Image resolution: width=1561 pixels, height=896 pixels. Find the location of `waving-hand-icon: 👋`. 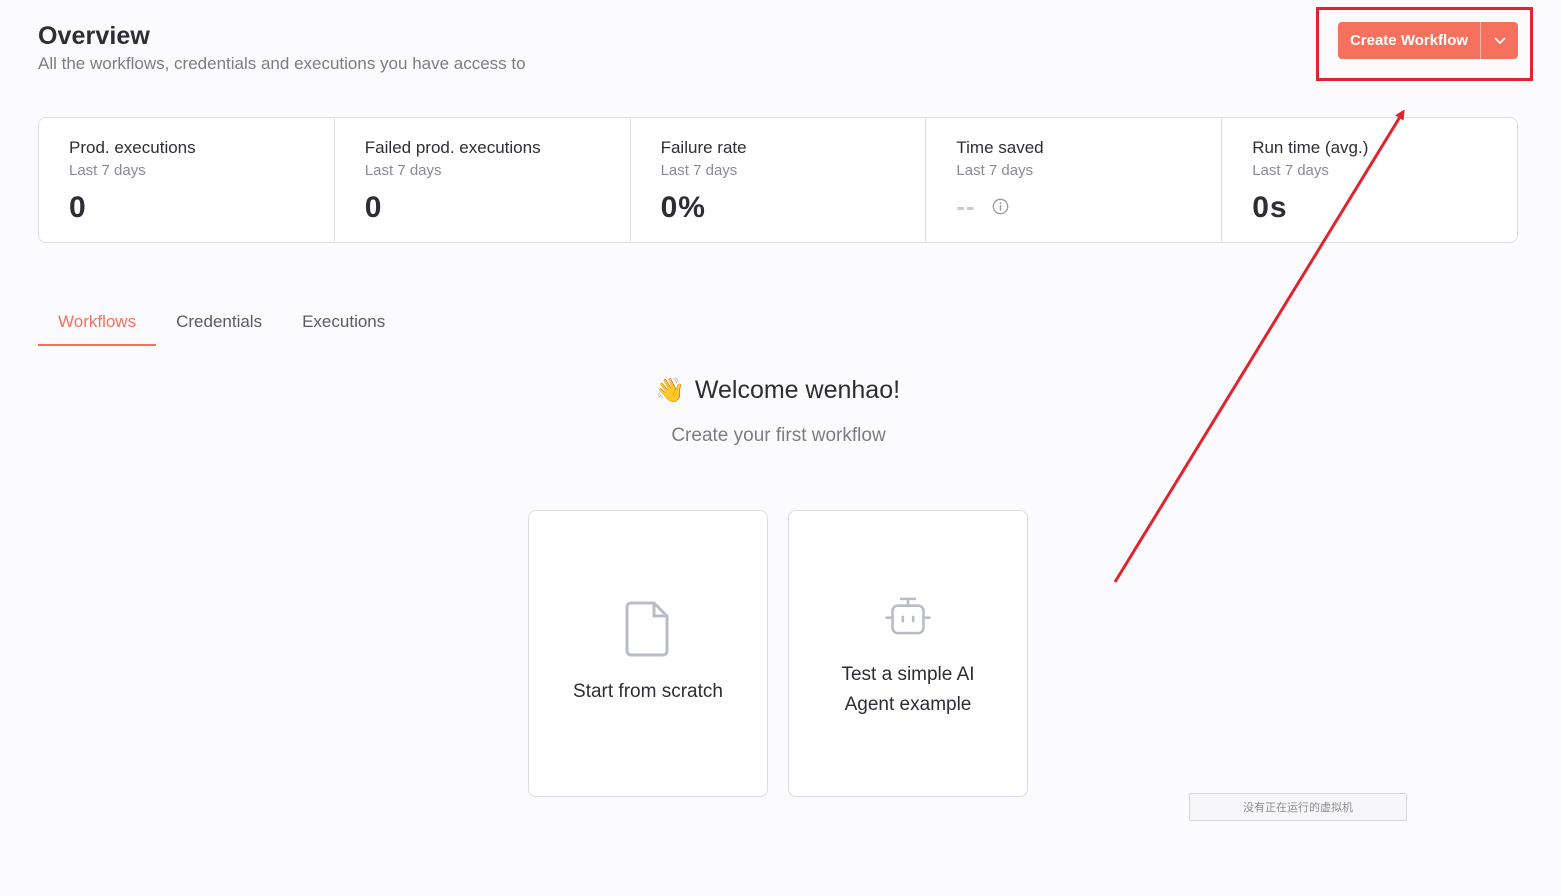

waving-hand-icon: 👋 is located at coordinates (669, 390).